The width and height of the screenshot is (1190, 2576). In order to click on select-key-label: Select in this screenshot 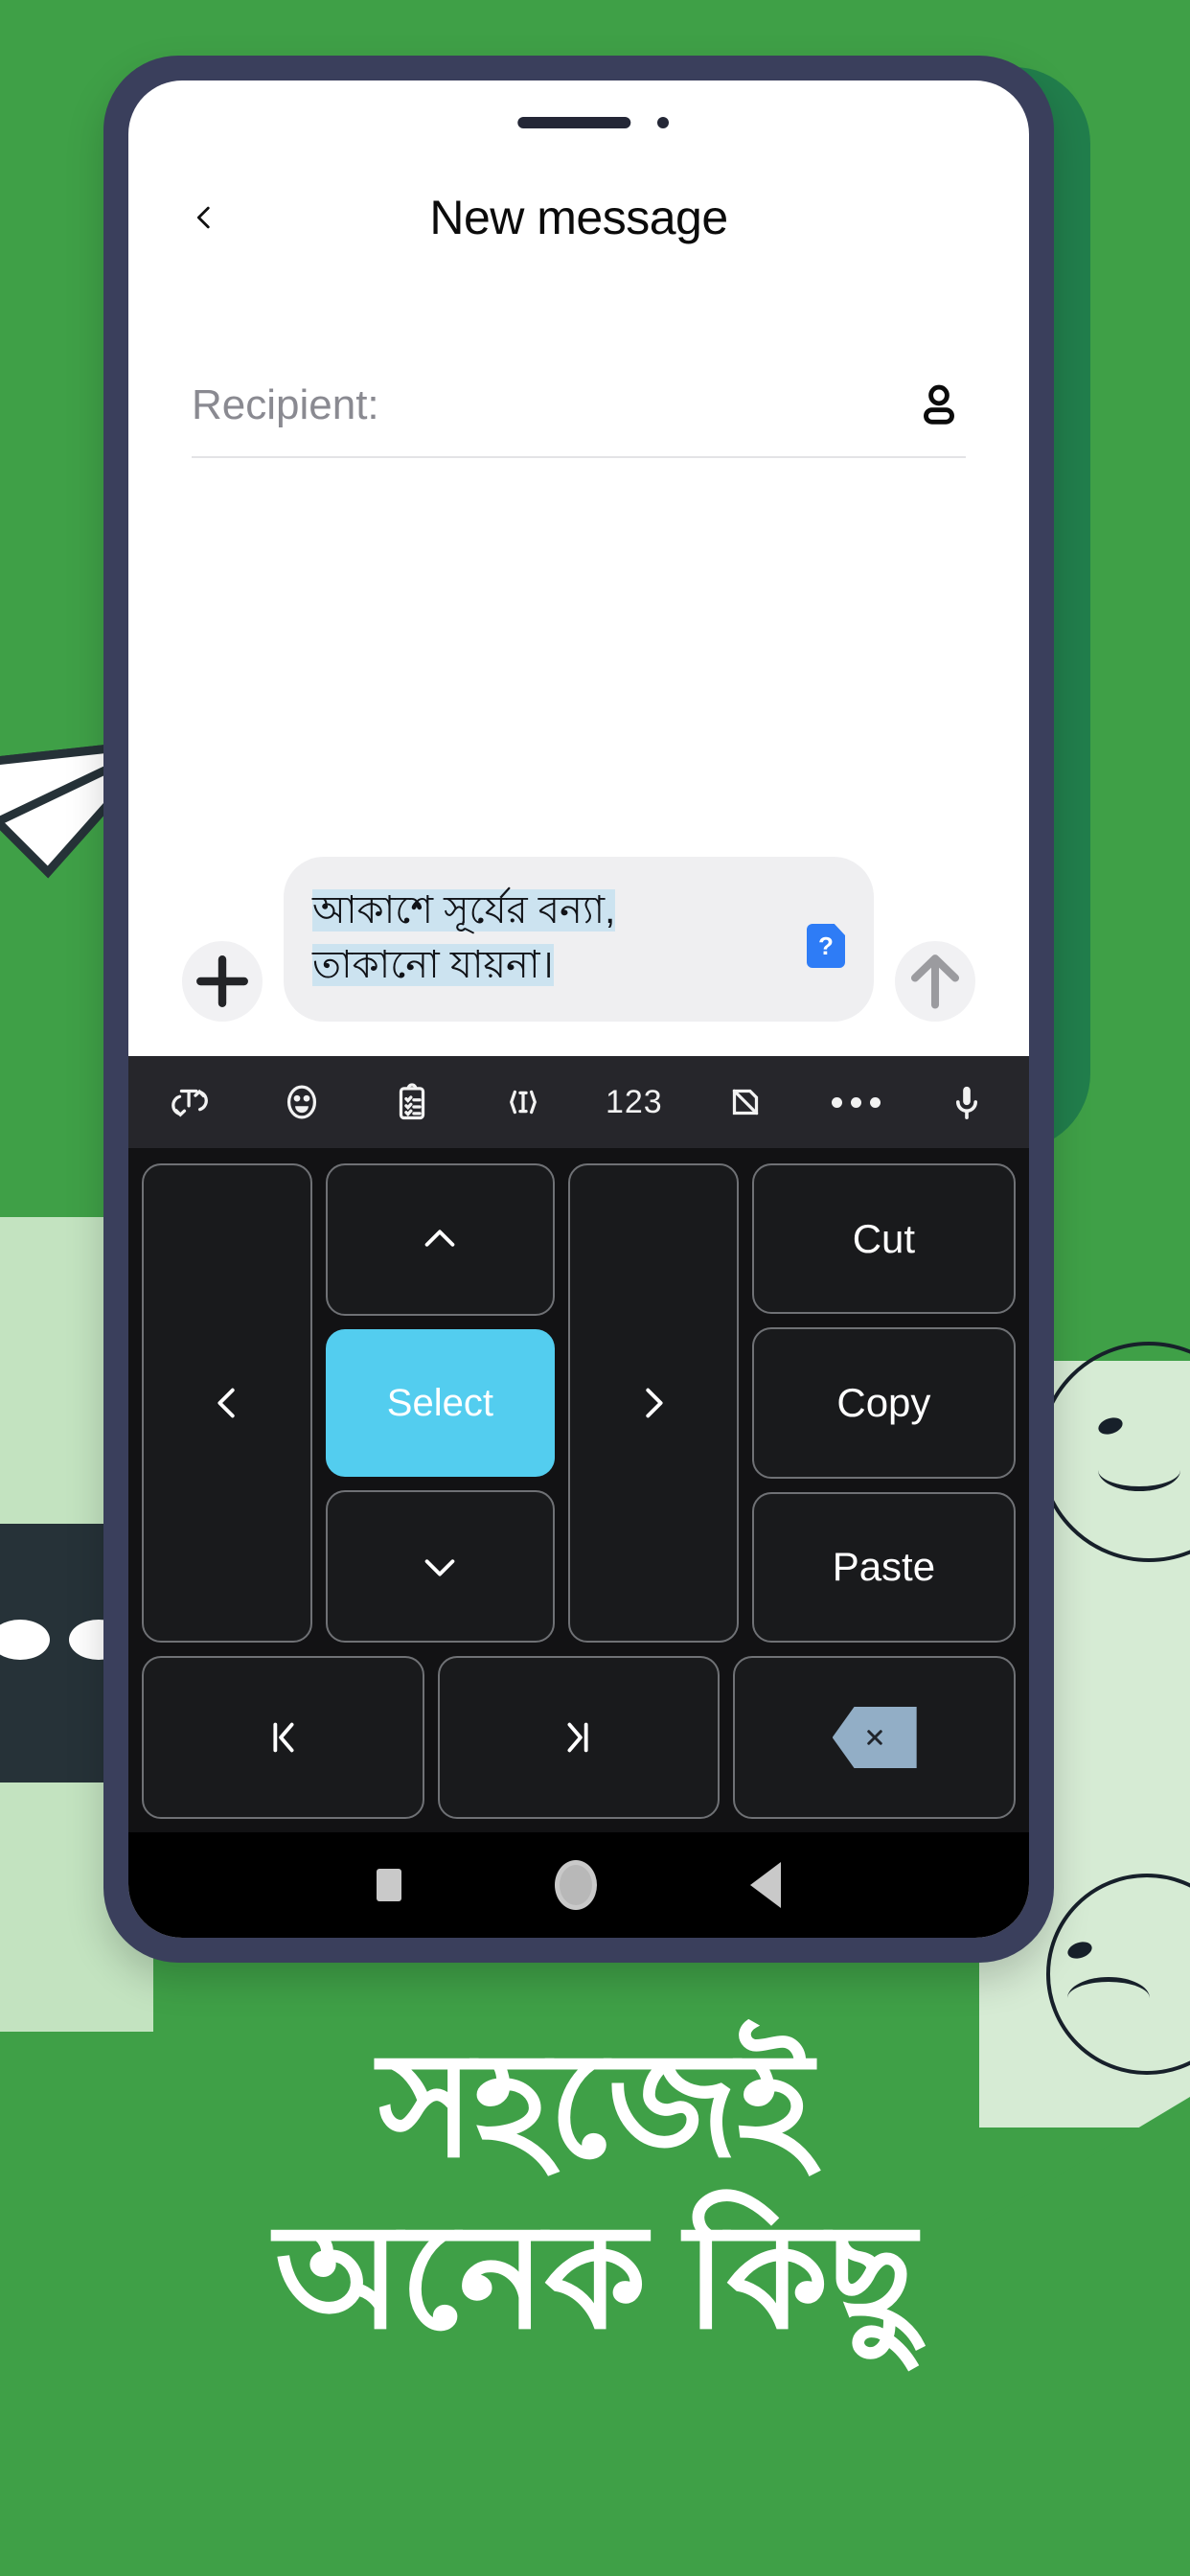, I will do `click(440, 1402)`.